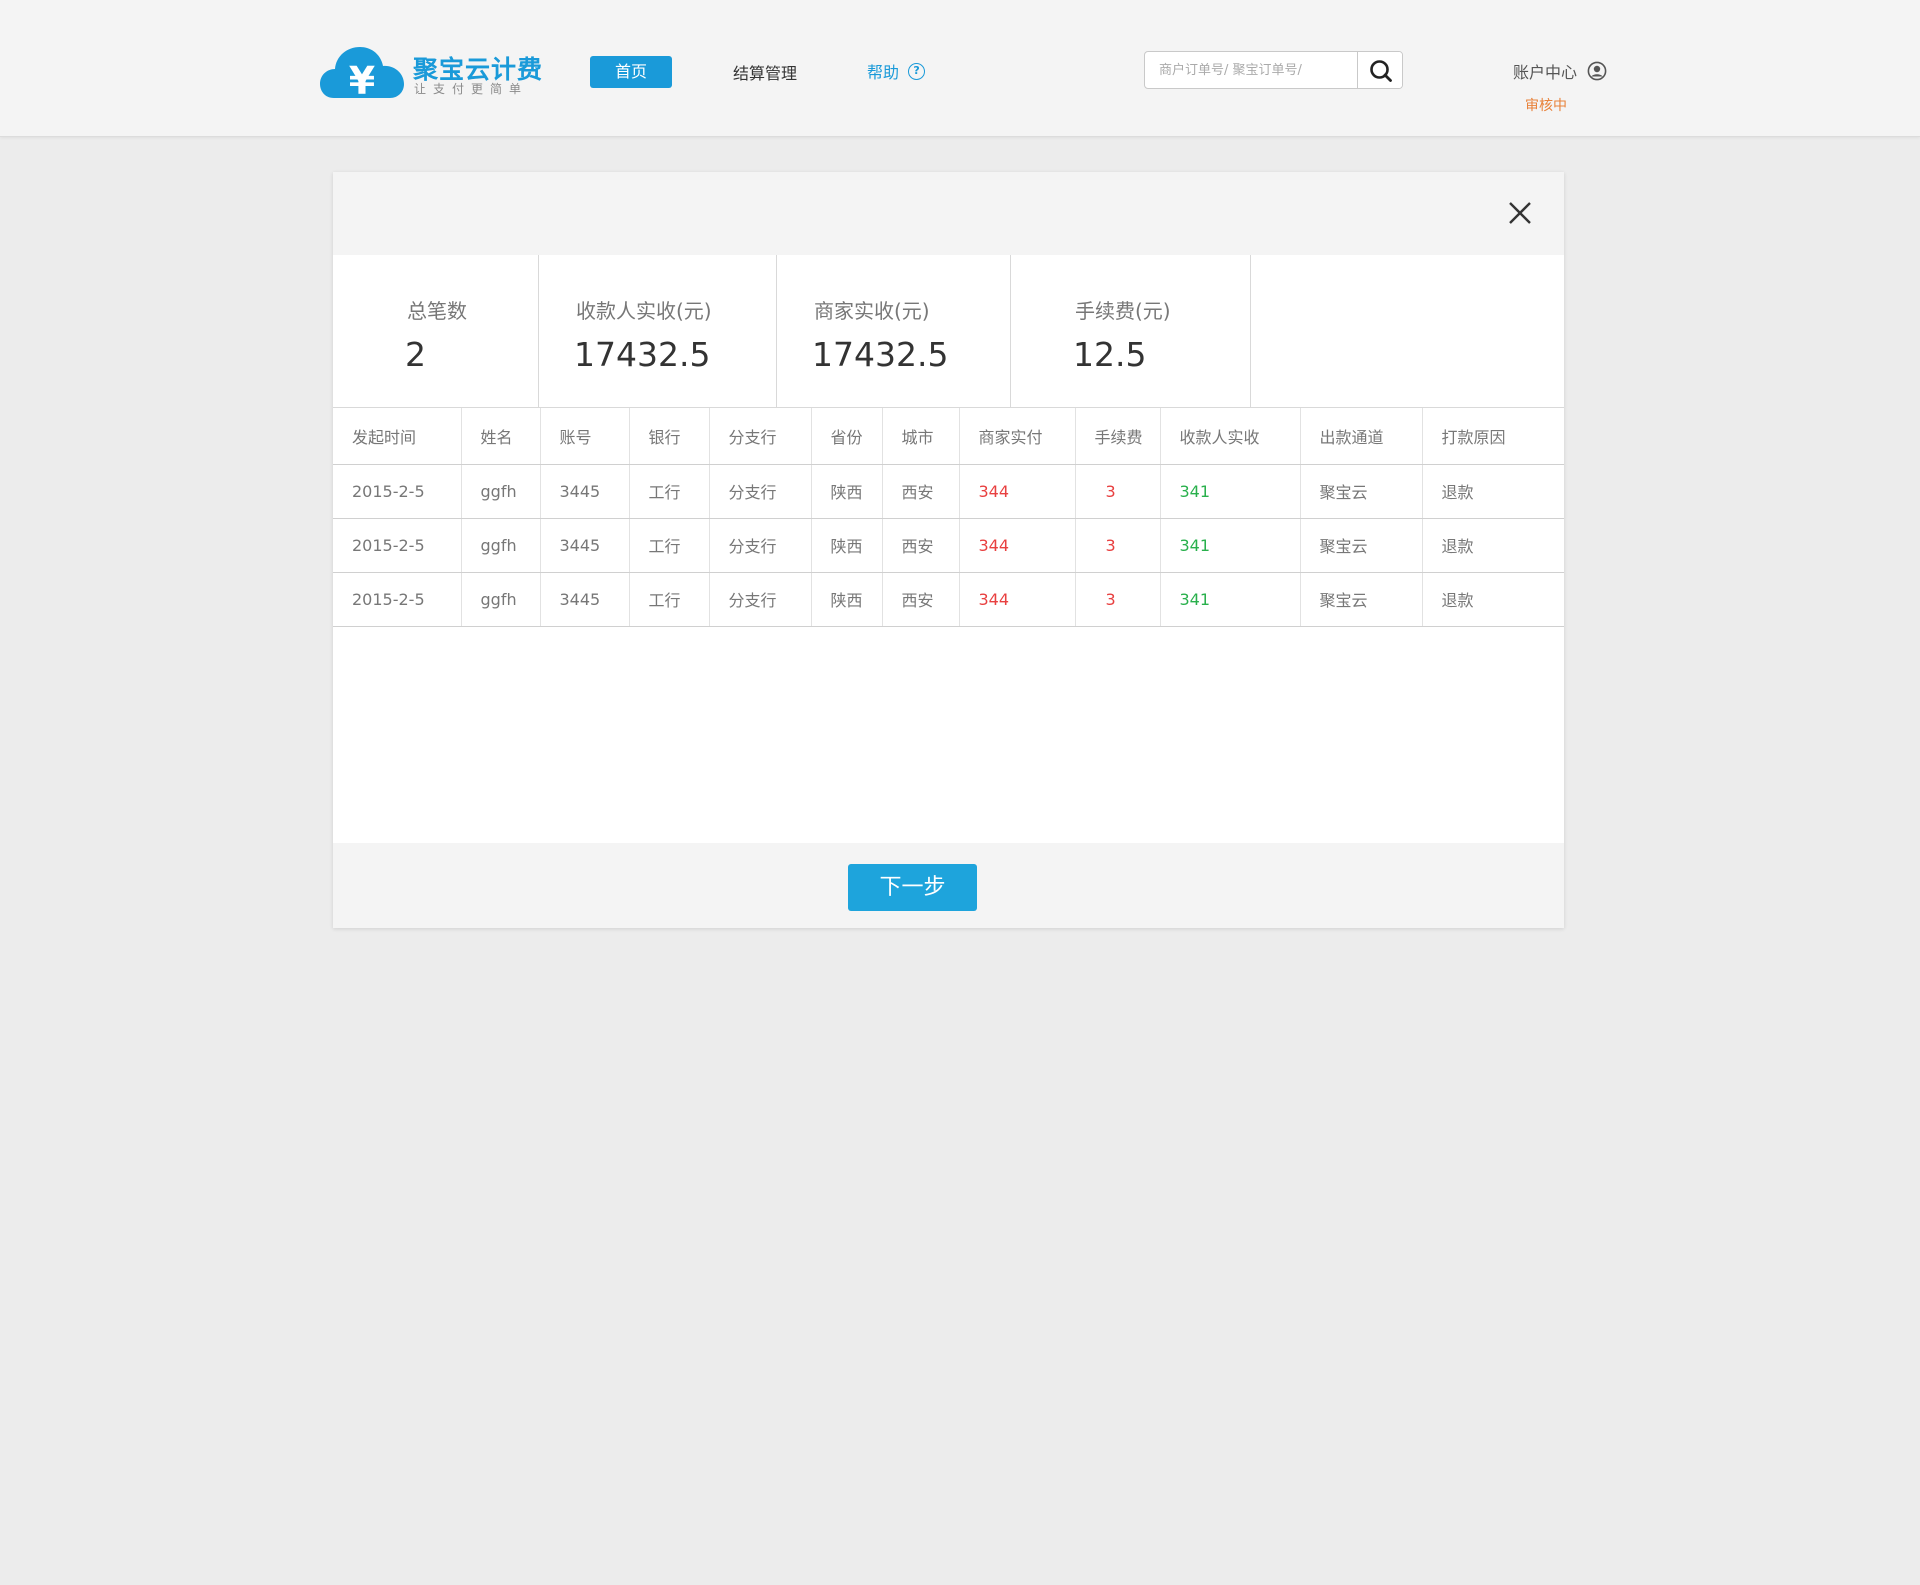 This screenshot has width=1920, height=1585. Describe the element at coordinates (669, 436) in the screenshot. I see `column-header: 银行` at that location.